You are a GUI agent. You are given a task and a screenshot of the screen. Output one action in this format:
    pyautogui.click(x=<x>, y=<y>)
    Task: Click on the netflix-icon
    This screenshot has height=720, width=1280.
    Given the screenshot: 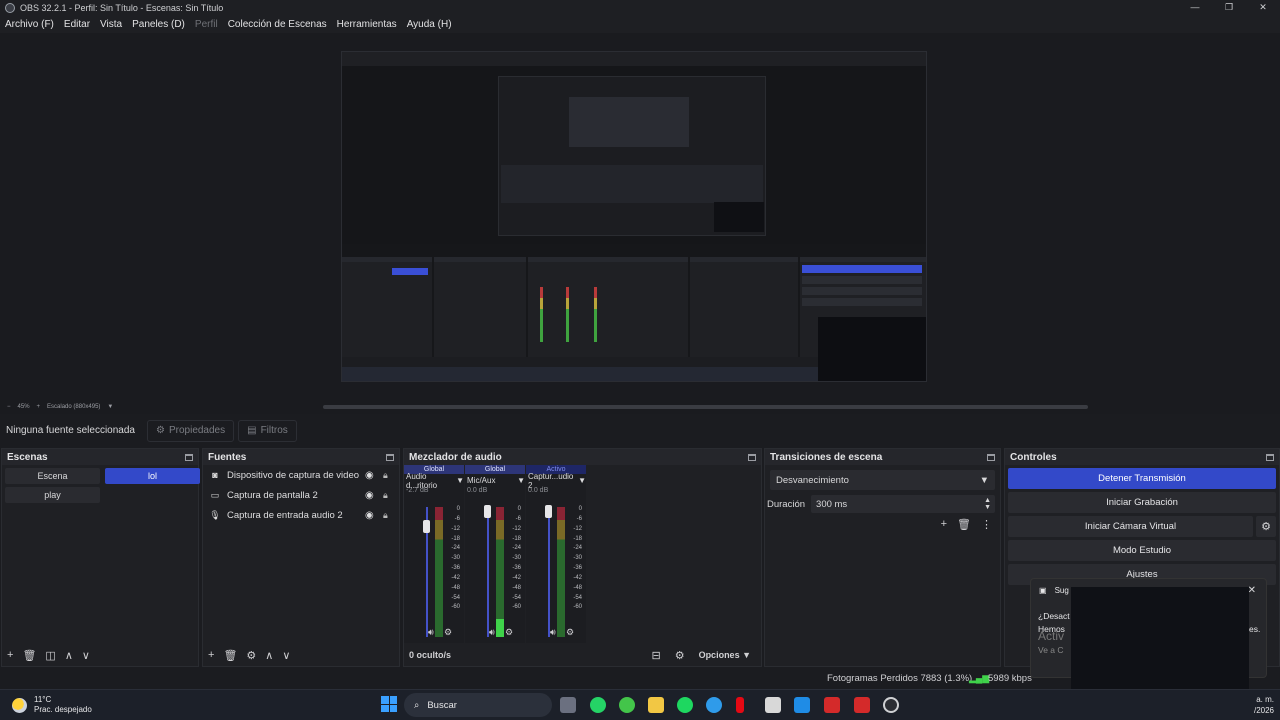 What is the action you would take?
    pyautogui.click(x=740, y=705)
    